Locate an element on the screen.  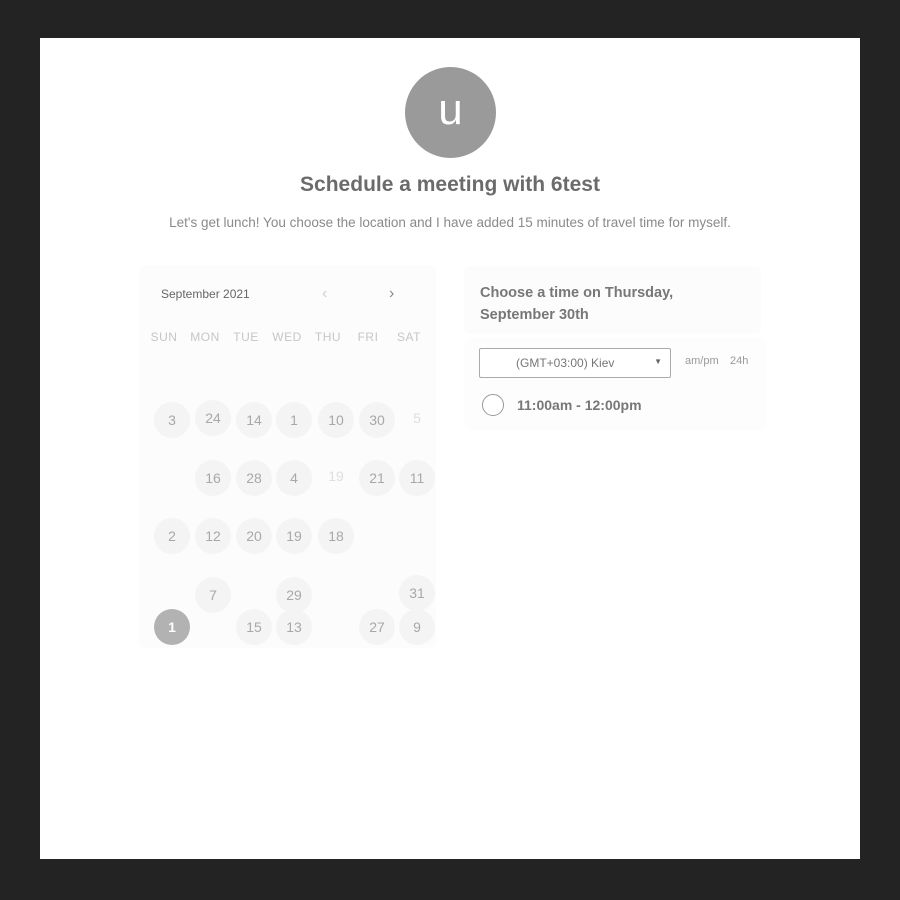
format-24h-toggle: 24h is located at coordinates (739, 361).